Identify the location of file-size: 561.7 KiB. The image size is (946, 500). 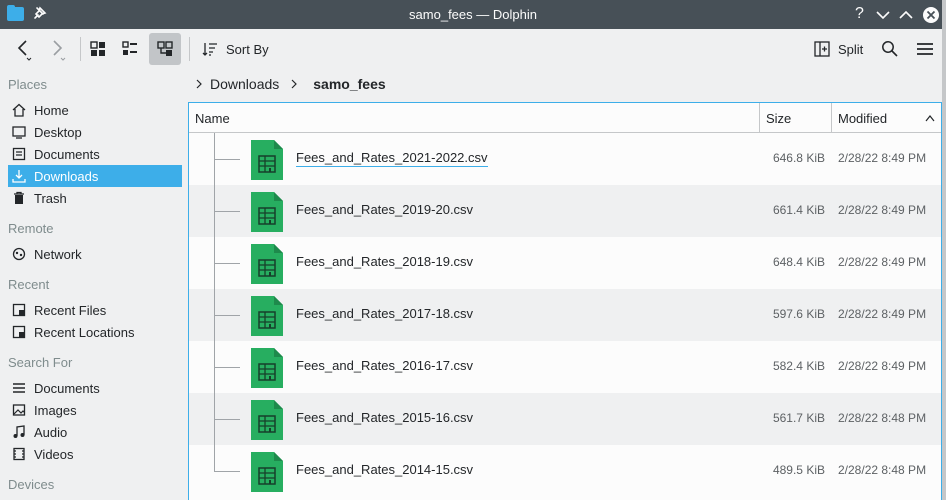
(798, 418).